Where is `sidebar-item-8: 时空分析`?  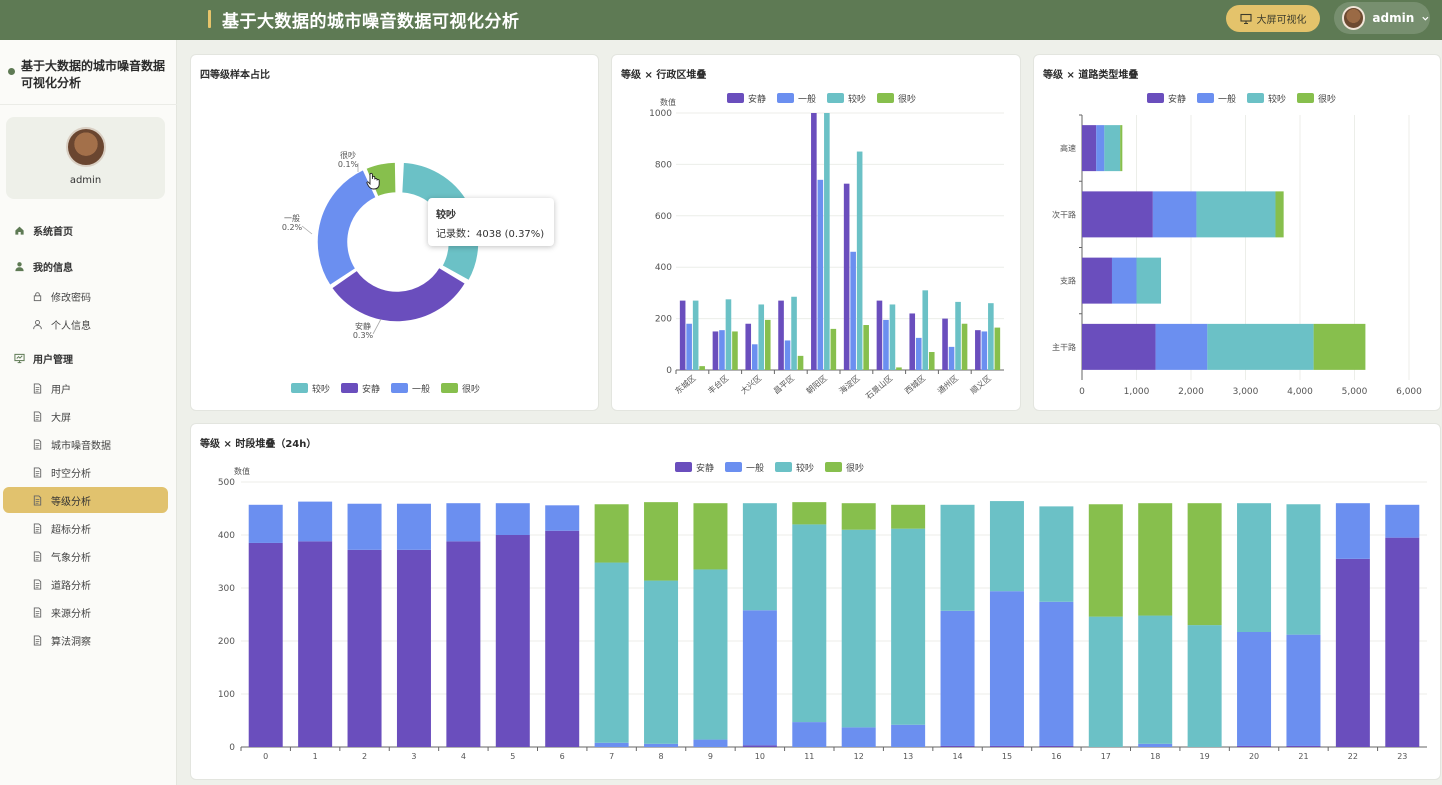 sidebar-item-8: 时空分析 is located at coordinates (88, 472).